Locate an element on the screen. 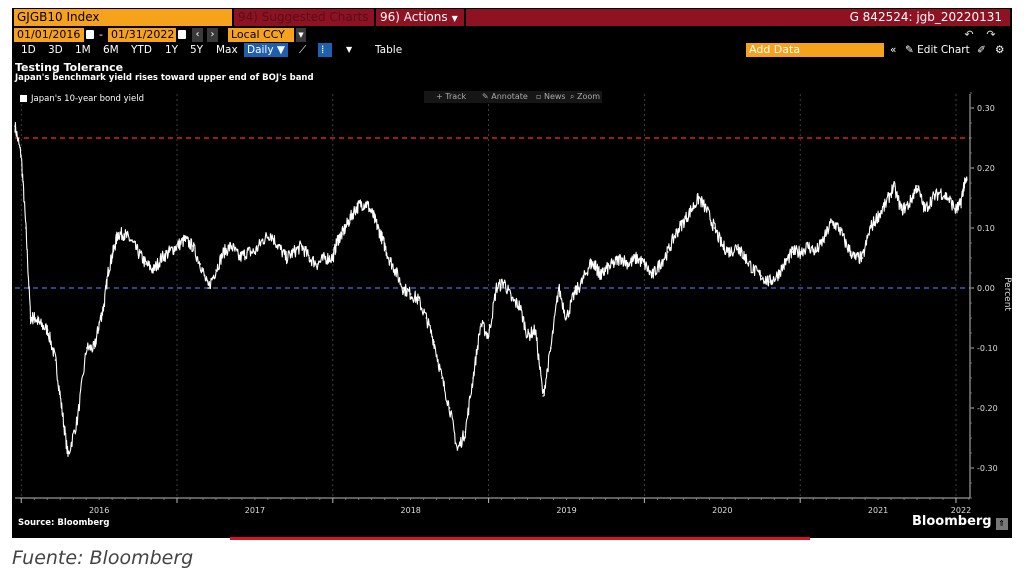 This screenshot has height=579, width=1024. x-tick-label: 2017 is located at coordinates (255, 510).